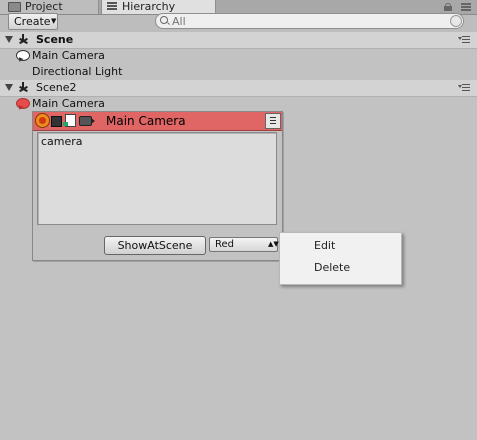 The image size is (477, 440). I want to click on script-icon, so click(69, 120).